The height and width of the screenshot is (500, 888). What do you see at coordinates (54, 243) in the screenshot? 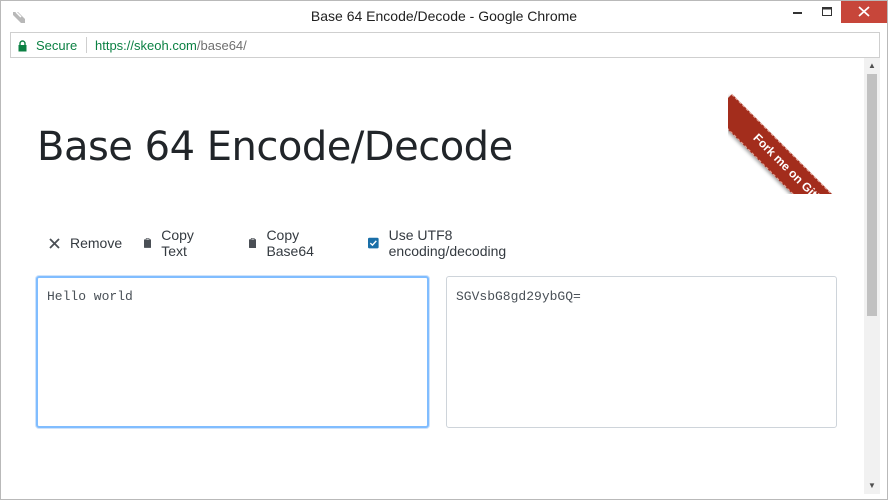
I see `close-x-icon` at bounding box center [54, 243].